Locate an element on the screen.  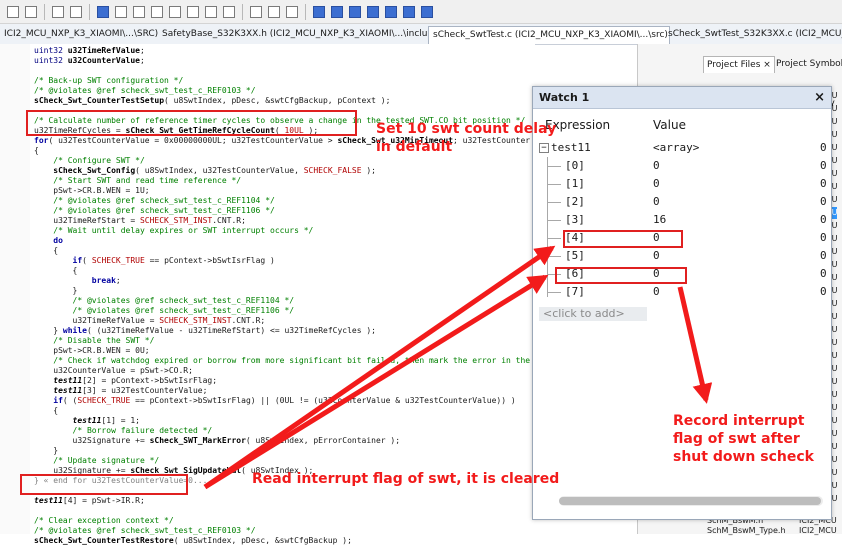
code-line: /* Disable the SWT */ is located at coordinates (267, 341).